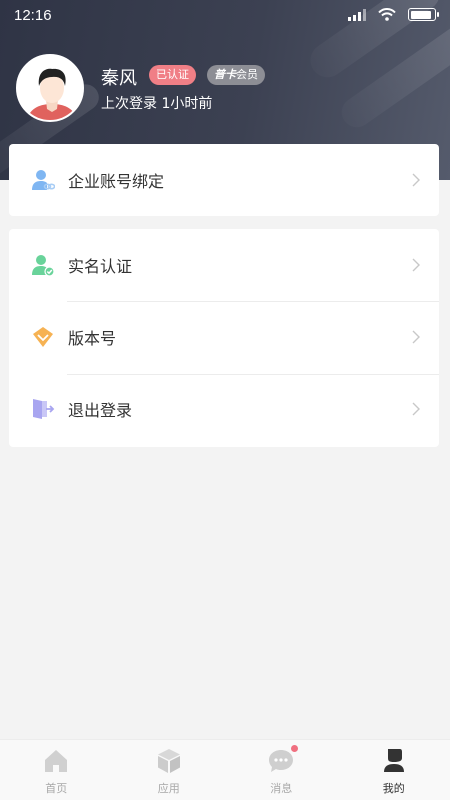  What do you see at coordinates (247, 74) in the screenshot?
I see `member-badge-suffix: 会员` at bounding box center [247, 74].